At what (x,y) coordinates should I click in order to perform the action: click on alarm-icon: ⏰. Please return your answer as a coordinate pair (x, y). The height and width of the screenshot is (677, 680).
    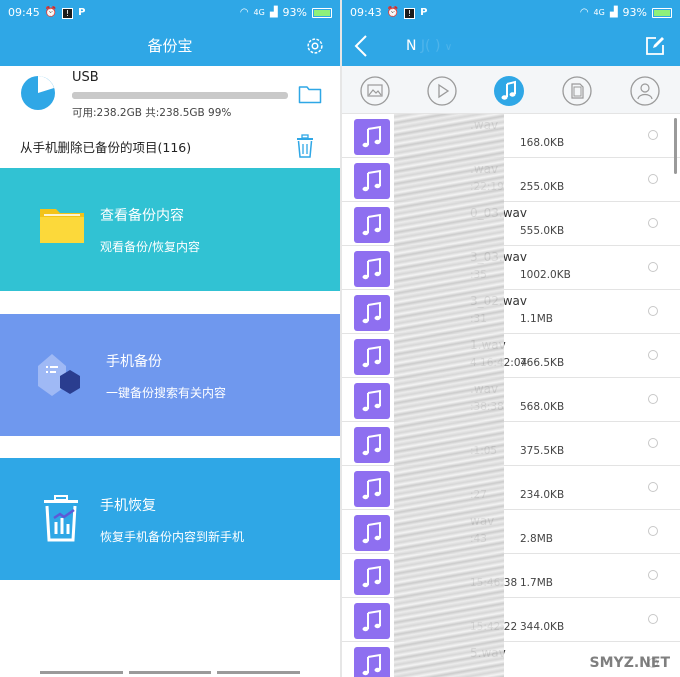
    Looking at the image, I should click on (51, 12).